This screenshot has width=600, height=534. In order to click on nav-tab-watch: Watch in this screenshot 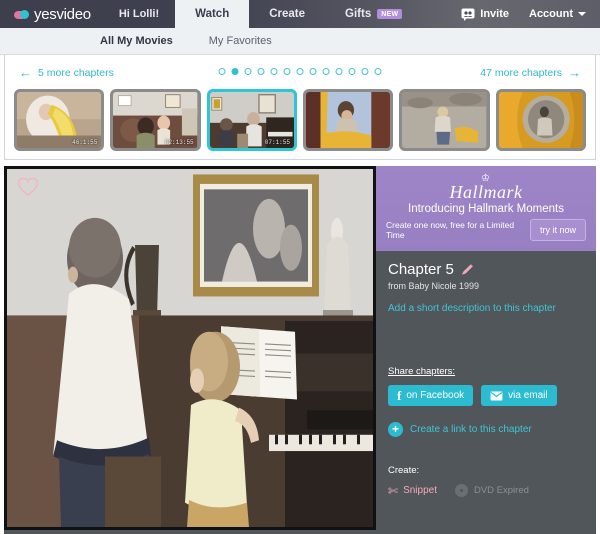, I will do `click(212, 14)`.